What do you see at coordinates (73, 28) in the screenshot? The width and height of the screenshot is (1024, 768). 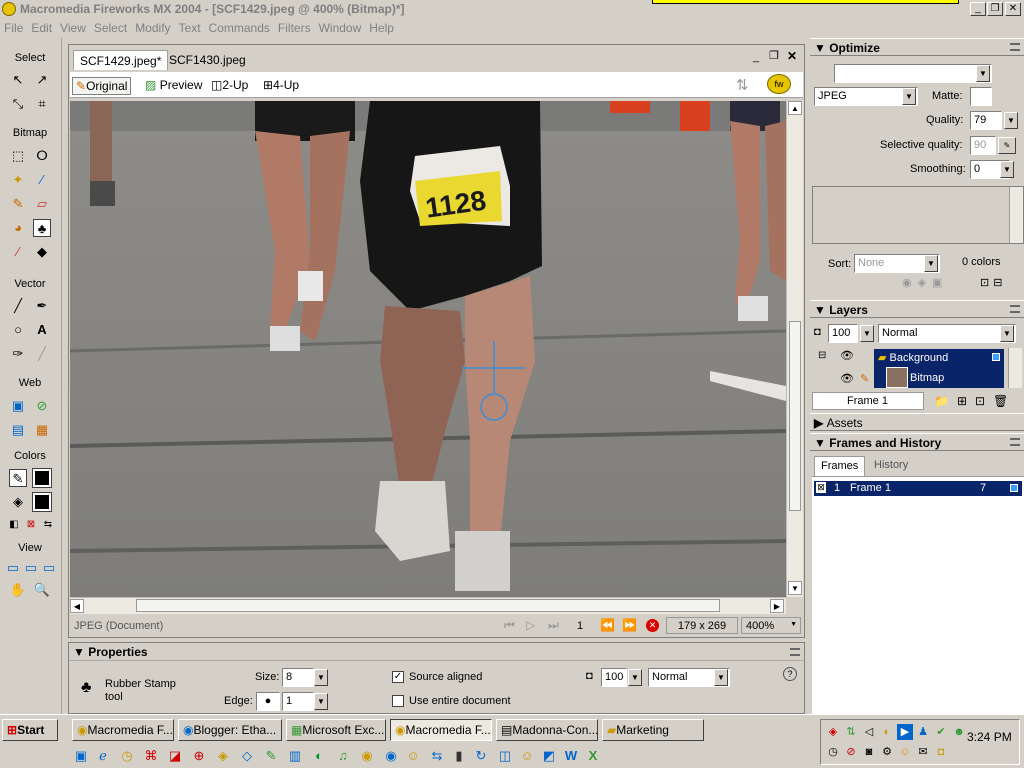 I see `menu-view: View` at bounding box center [73, 28].